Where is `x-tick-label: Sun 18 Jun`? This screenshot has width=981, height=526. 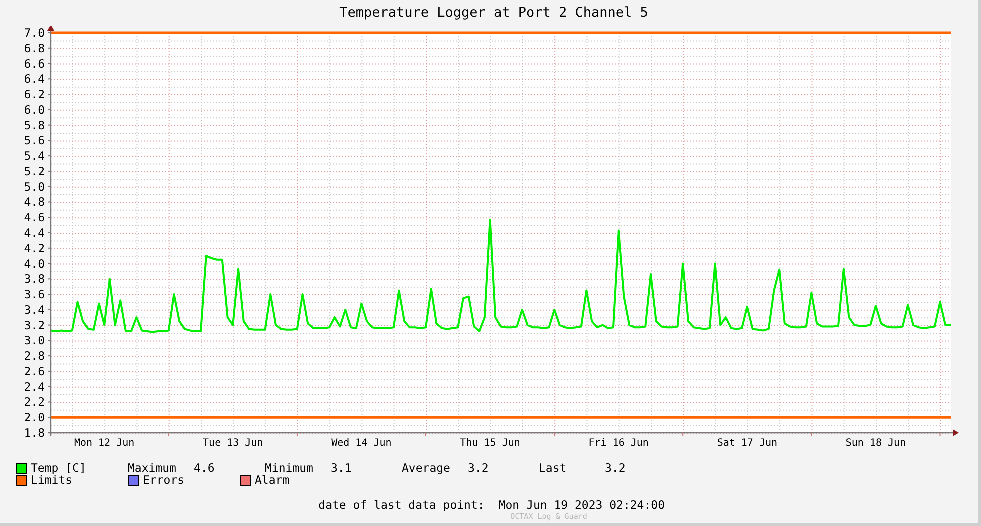
x-tick-label: Sun 18 Jun is located at coordinates (876, 443).